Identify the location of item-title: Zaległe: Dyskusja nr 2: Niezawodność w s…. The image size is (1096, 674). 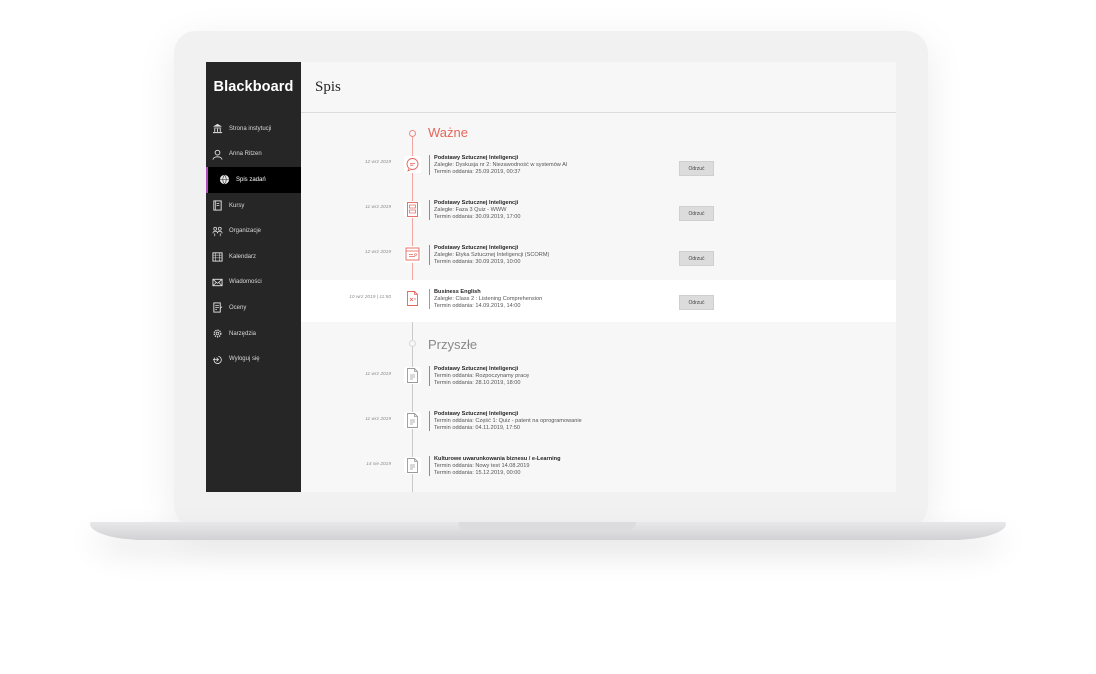
(500, 165).